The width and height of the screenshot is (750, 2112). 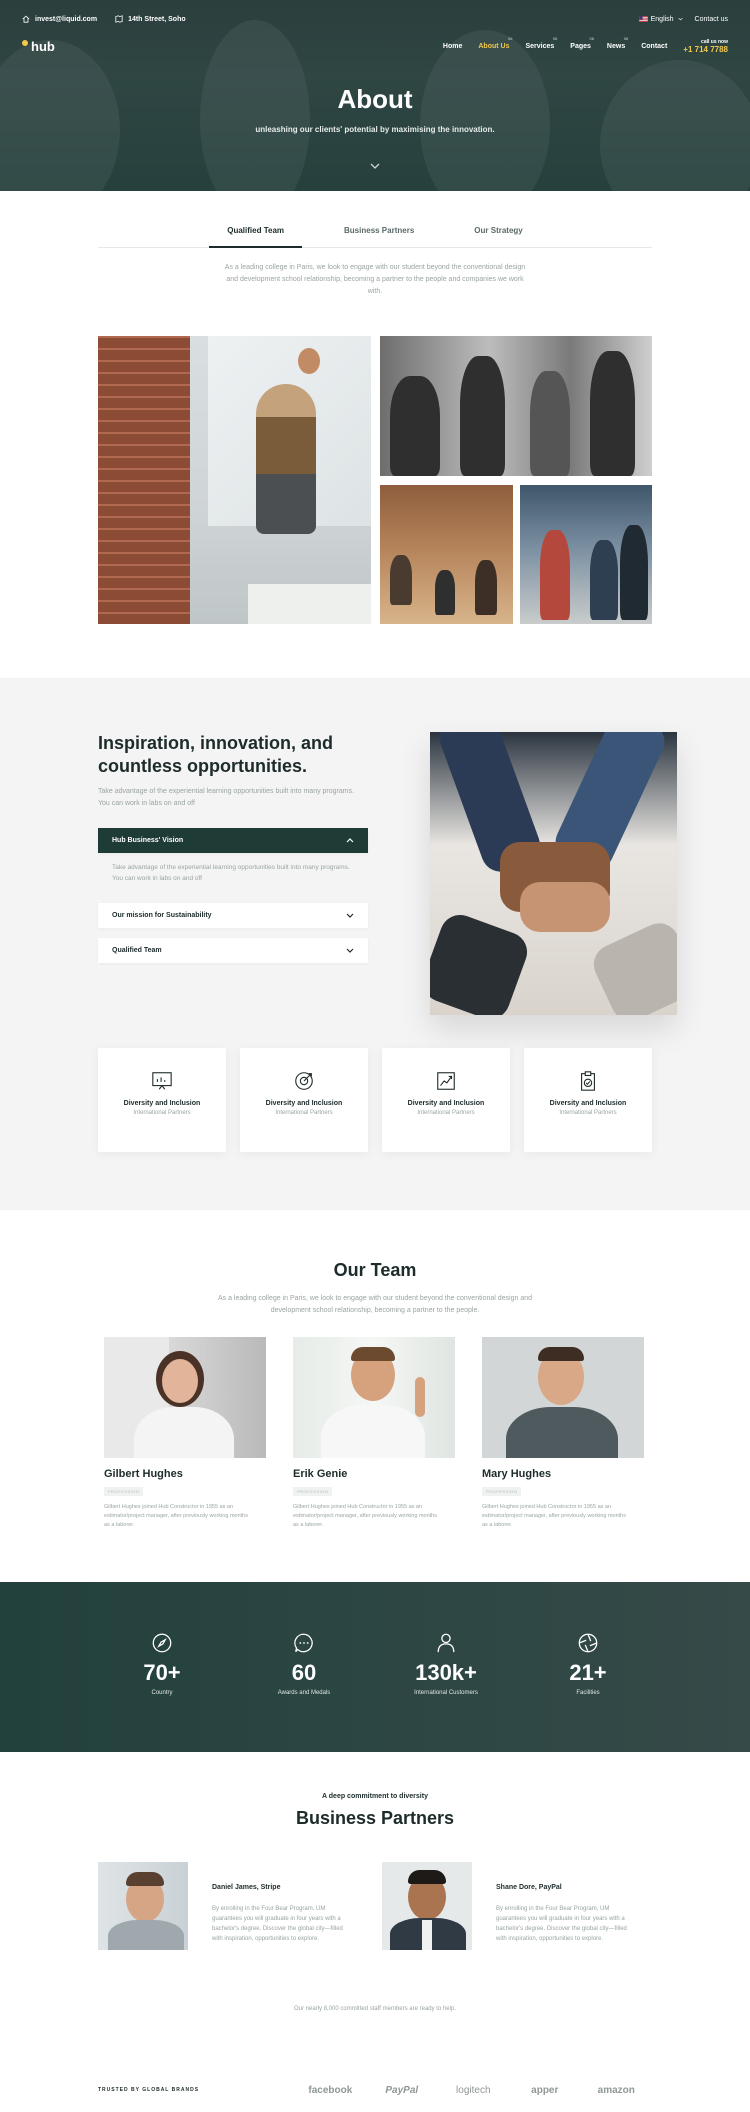 I want to click on testimonial-author: Daniel James, Stripe, so click(x=246, y=1887).